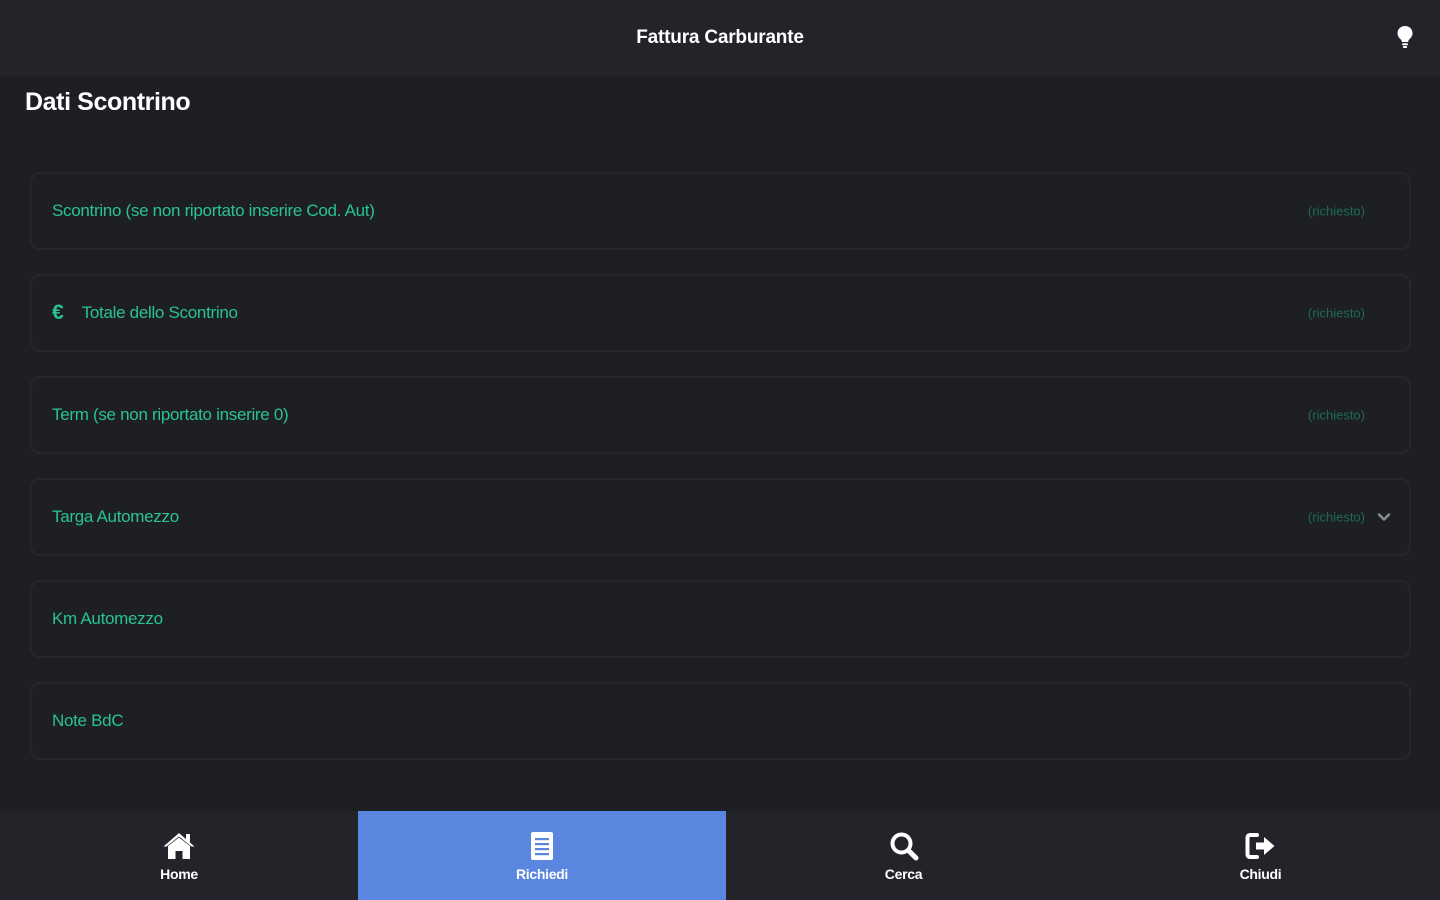 The image size is (1440, 900). Describe the element at coordinates (904, 846) in the screenshot. I see `search-icon` at that location.